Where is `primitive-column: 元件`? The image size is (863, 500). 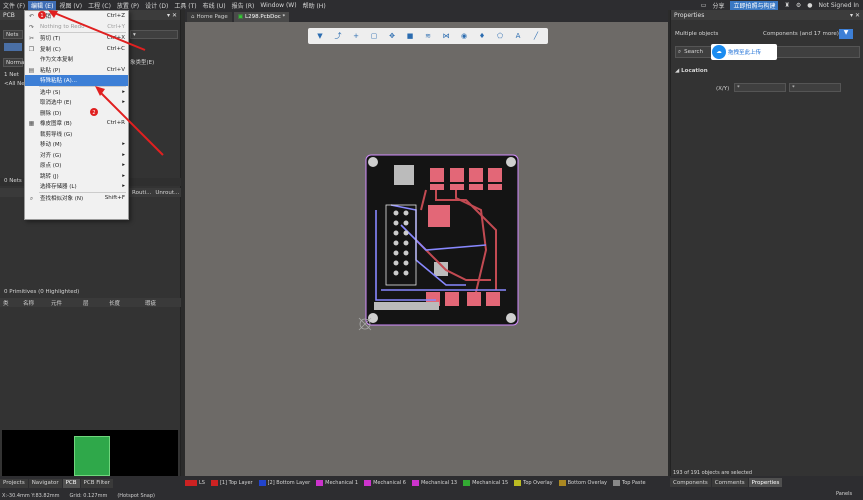 primitive-column: 元件 is located at coordinates (64, 303).